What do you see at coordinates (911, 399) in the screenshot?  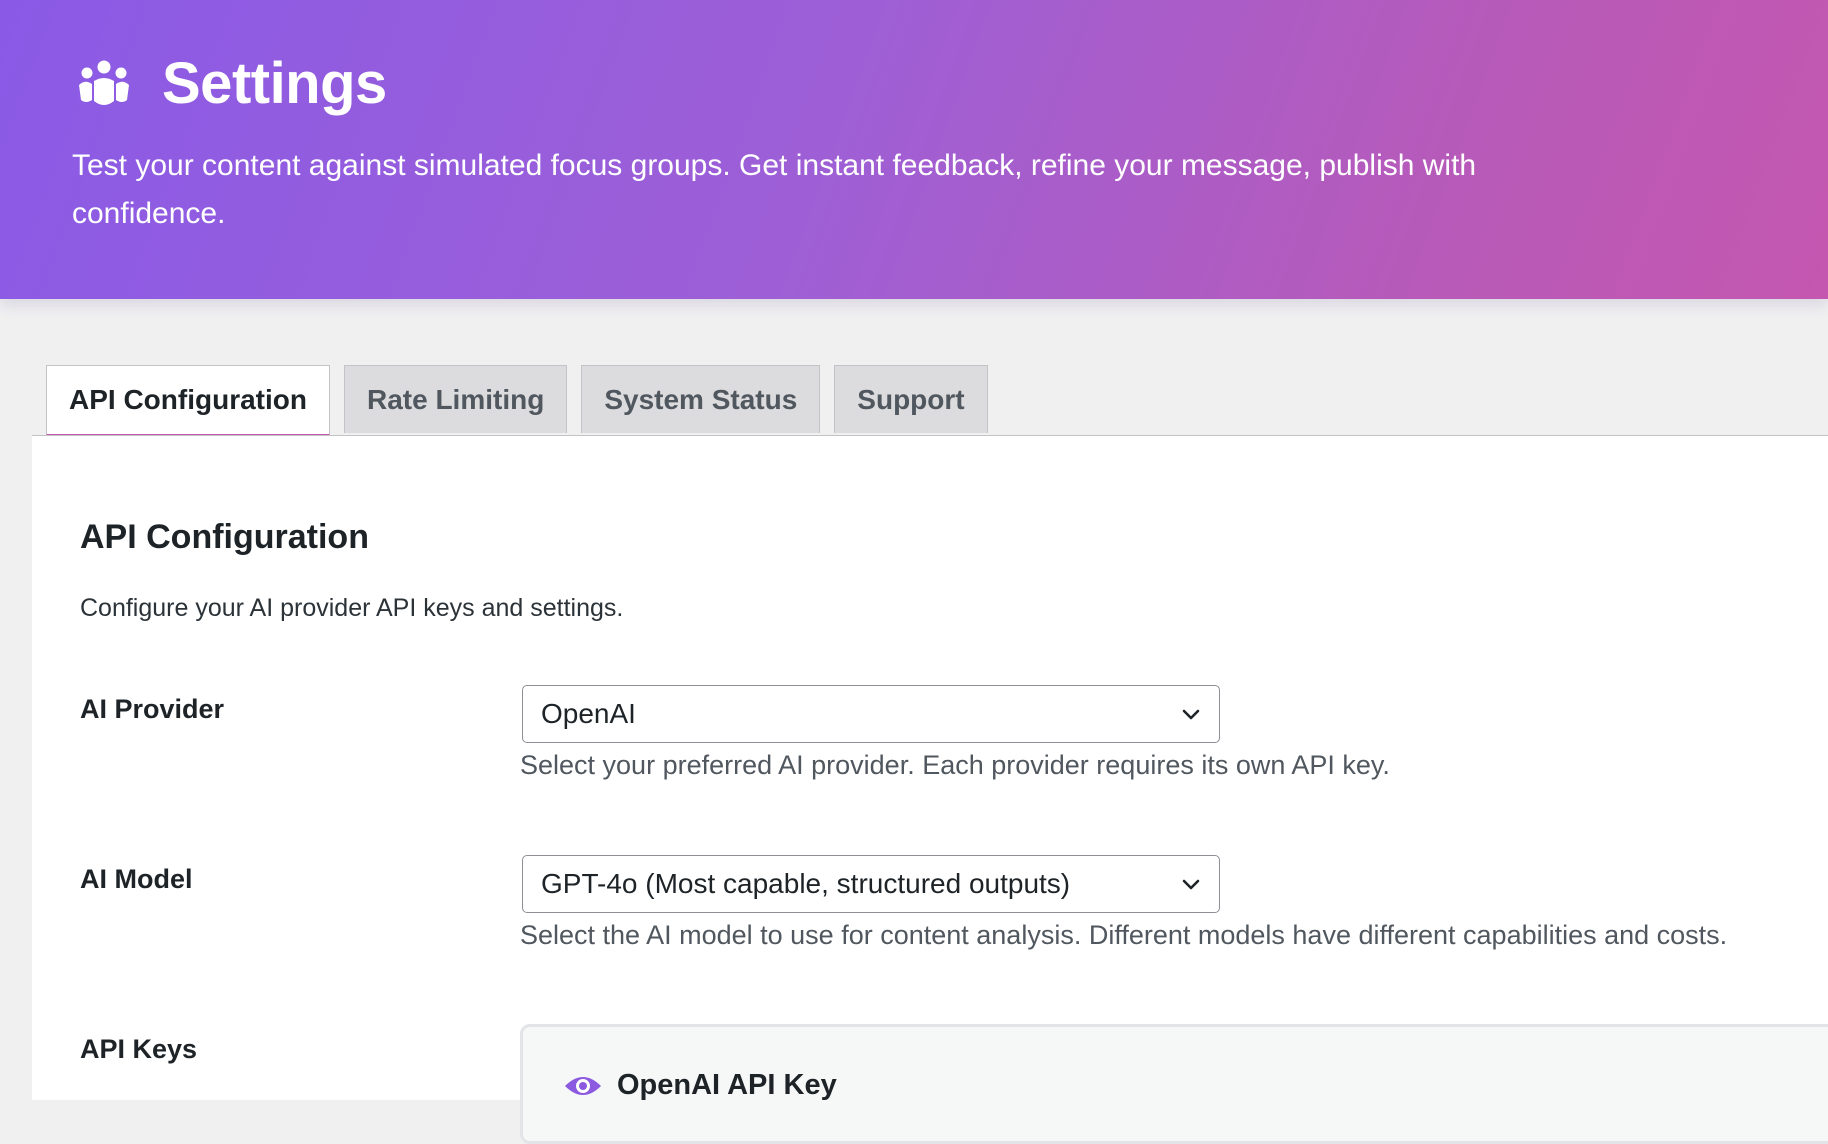 I see `tab-support: Support` at bounding box center [911, 399].